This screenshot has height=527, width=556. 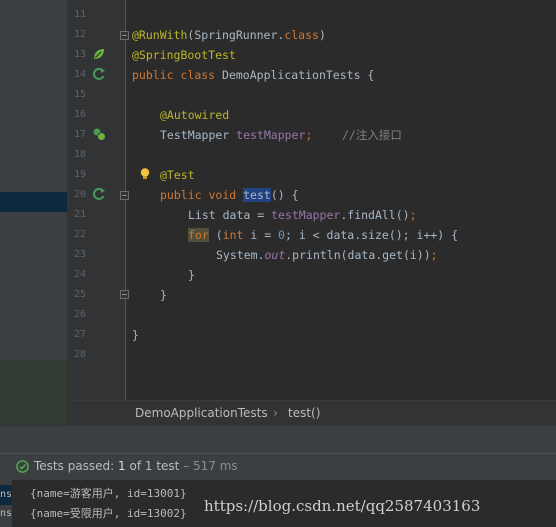 I want to click on line-number: 17, so click(x=79, y=134).